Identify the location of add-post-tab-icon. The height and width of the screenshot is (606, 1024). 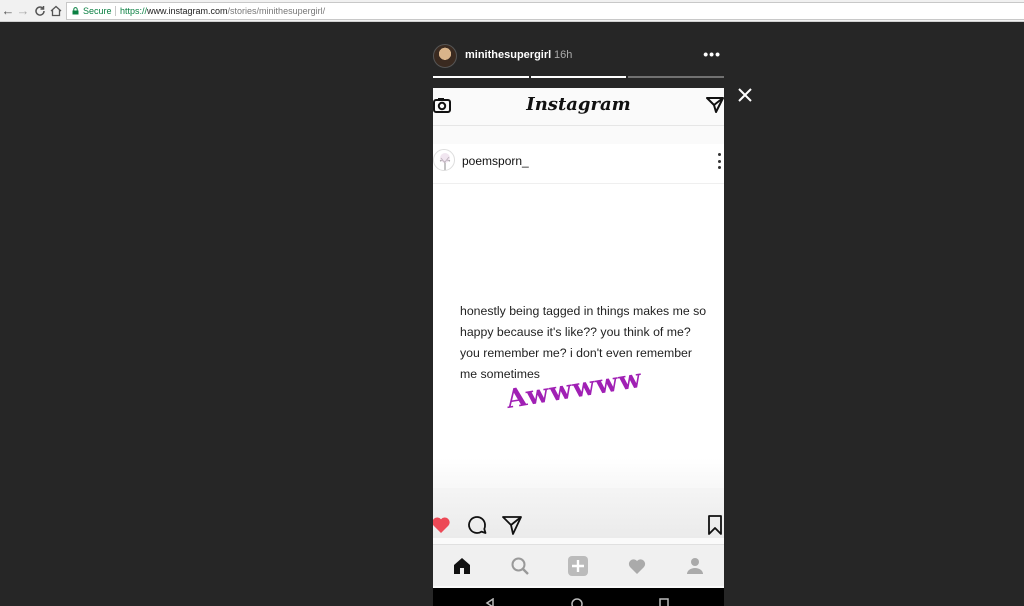
(578, 566).